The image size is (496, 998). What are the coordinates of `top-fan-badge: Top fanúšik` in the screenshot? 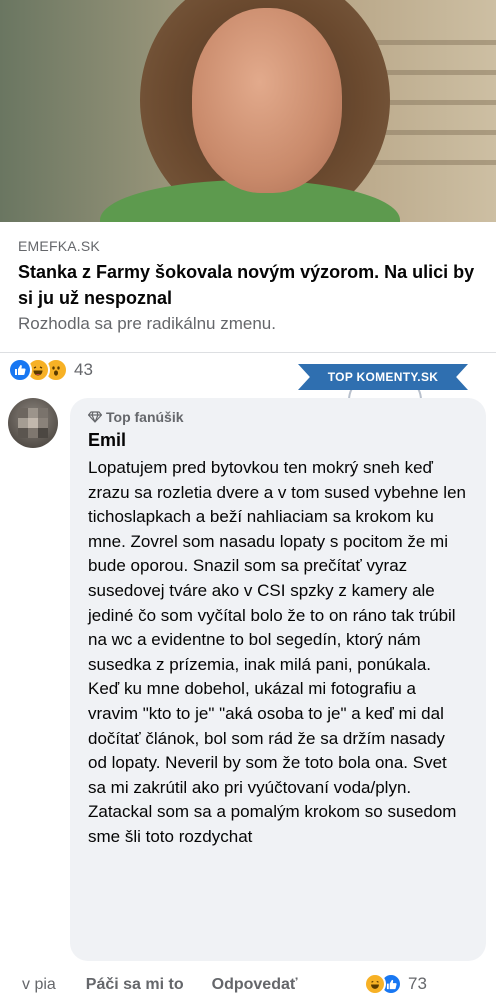 It's located at (136, 417).